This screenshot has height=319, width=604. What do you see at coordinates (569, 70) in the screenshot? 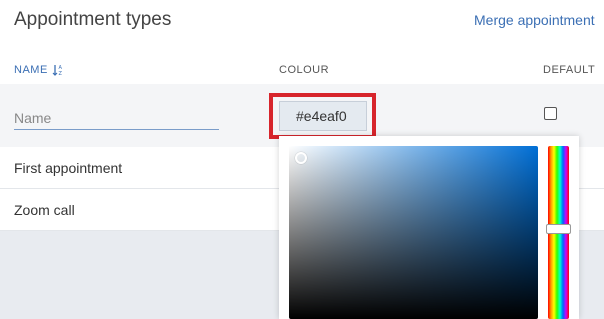
I see `column-header-default: DEFAULT` at bounding box center [569, 70].